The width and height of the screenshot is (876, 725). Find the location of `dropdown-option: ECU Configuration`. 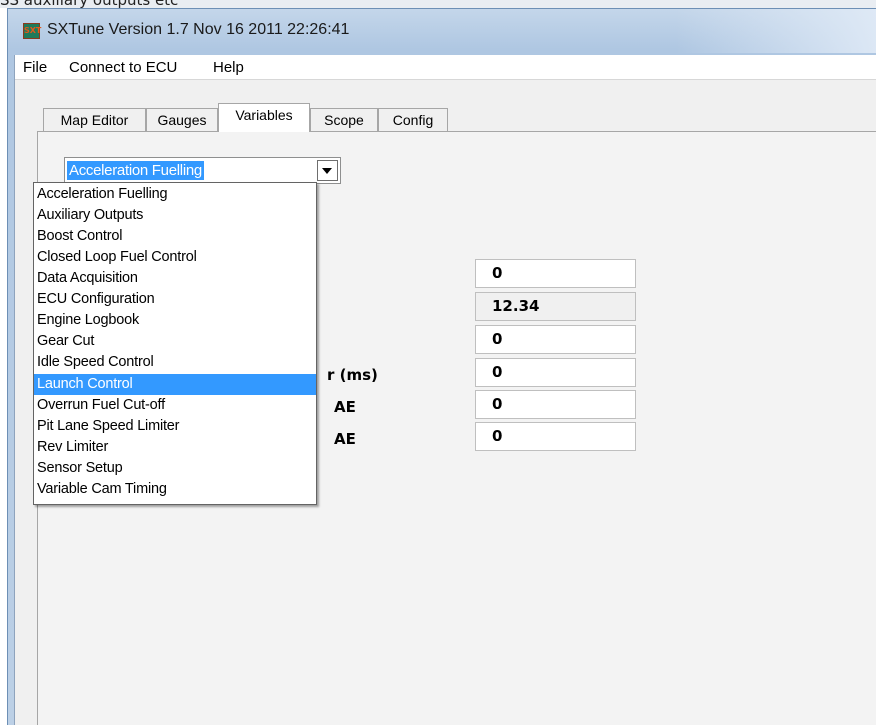

dropdown-option: ECU Configuration is located at coordinates (175, 299).